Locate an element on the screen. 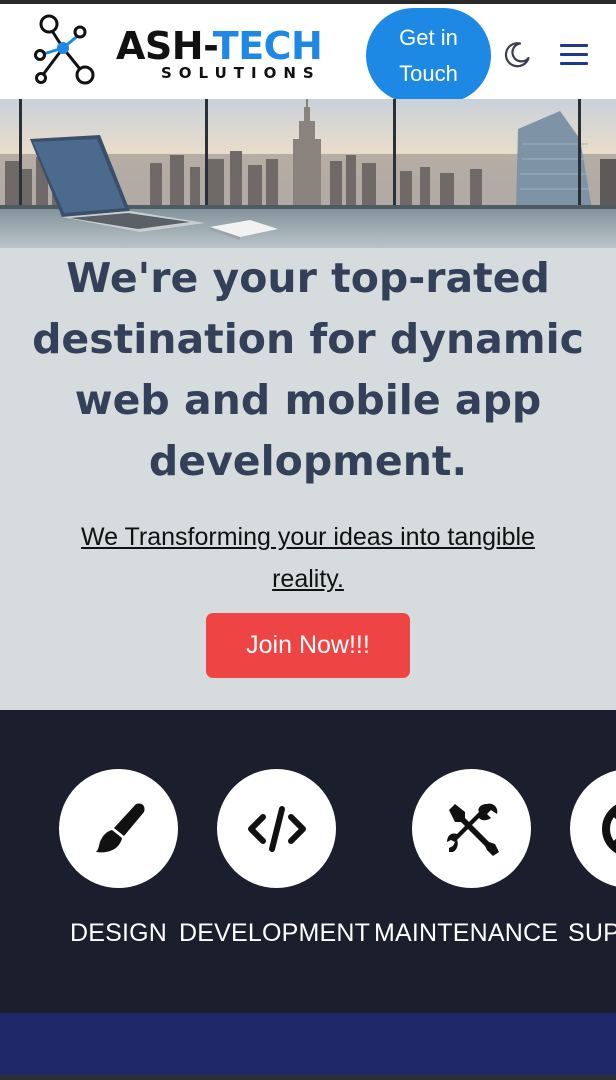  paintbrush-icon is located at coordinates (120, 827).